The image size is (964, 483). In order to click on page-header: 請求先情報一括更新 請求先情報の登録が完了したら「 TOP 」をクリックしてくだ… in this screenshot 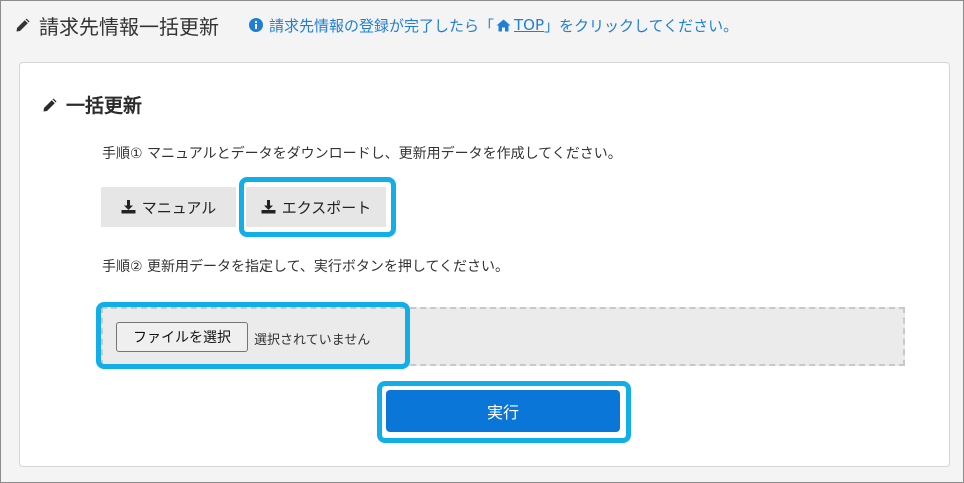, I will do `click(376, 25)`.